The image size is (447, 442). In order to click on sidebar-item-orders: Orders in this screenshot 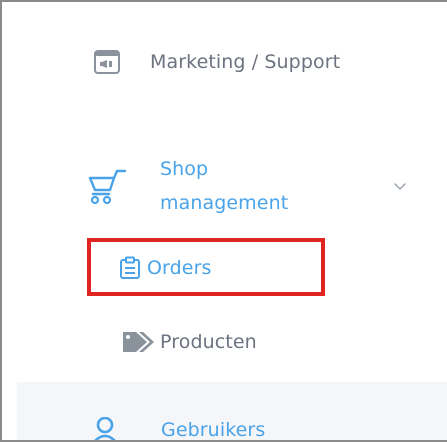, I will do `click(165, 268)`.